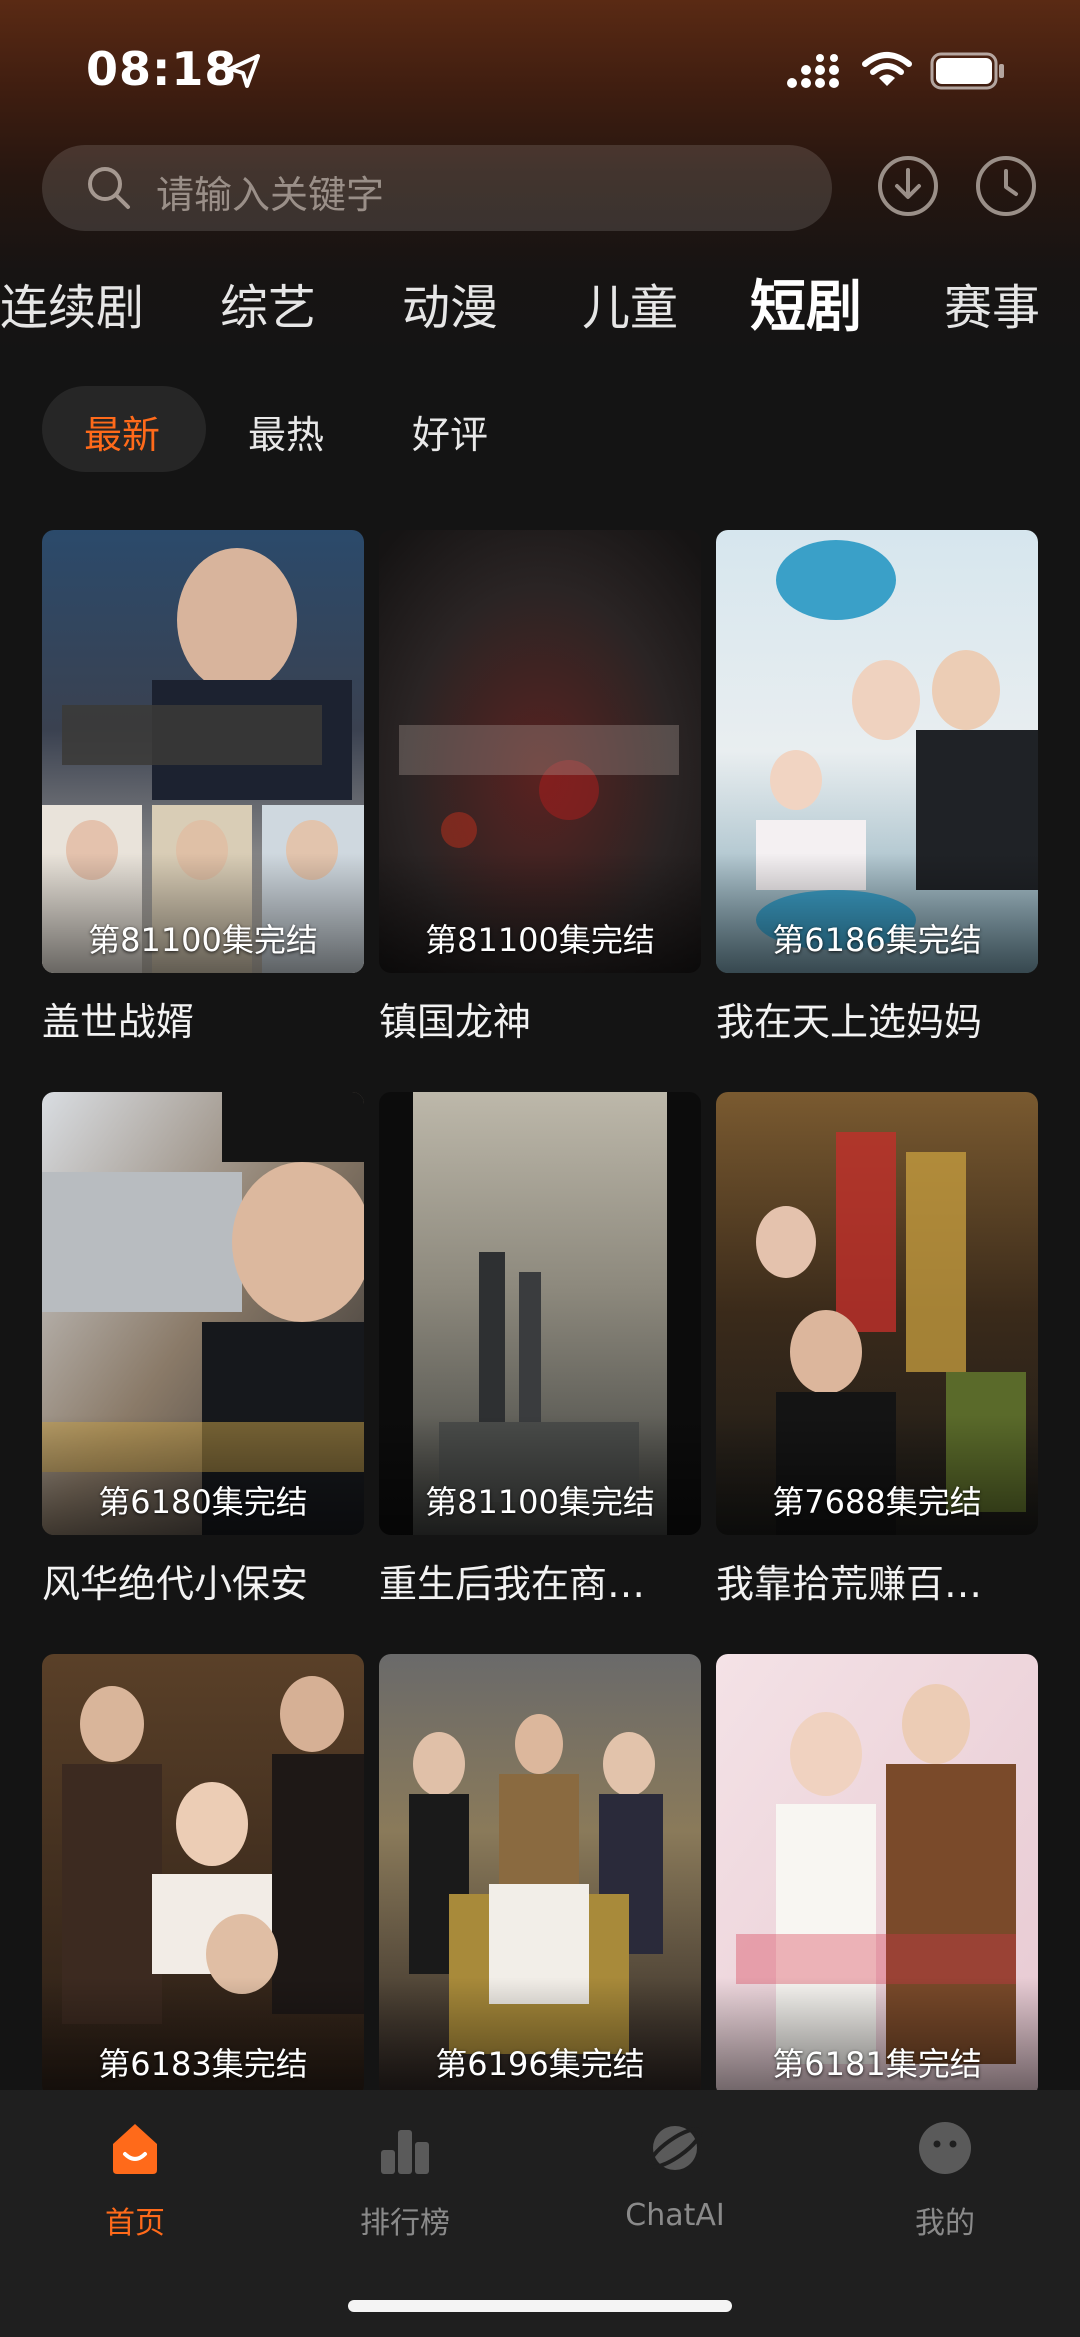  What do you see at coordinates (540, 2306) in the screenshot?
I see `home-indicator` at bounding box center [540, 2306].